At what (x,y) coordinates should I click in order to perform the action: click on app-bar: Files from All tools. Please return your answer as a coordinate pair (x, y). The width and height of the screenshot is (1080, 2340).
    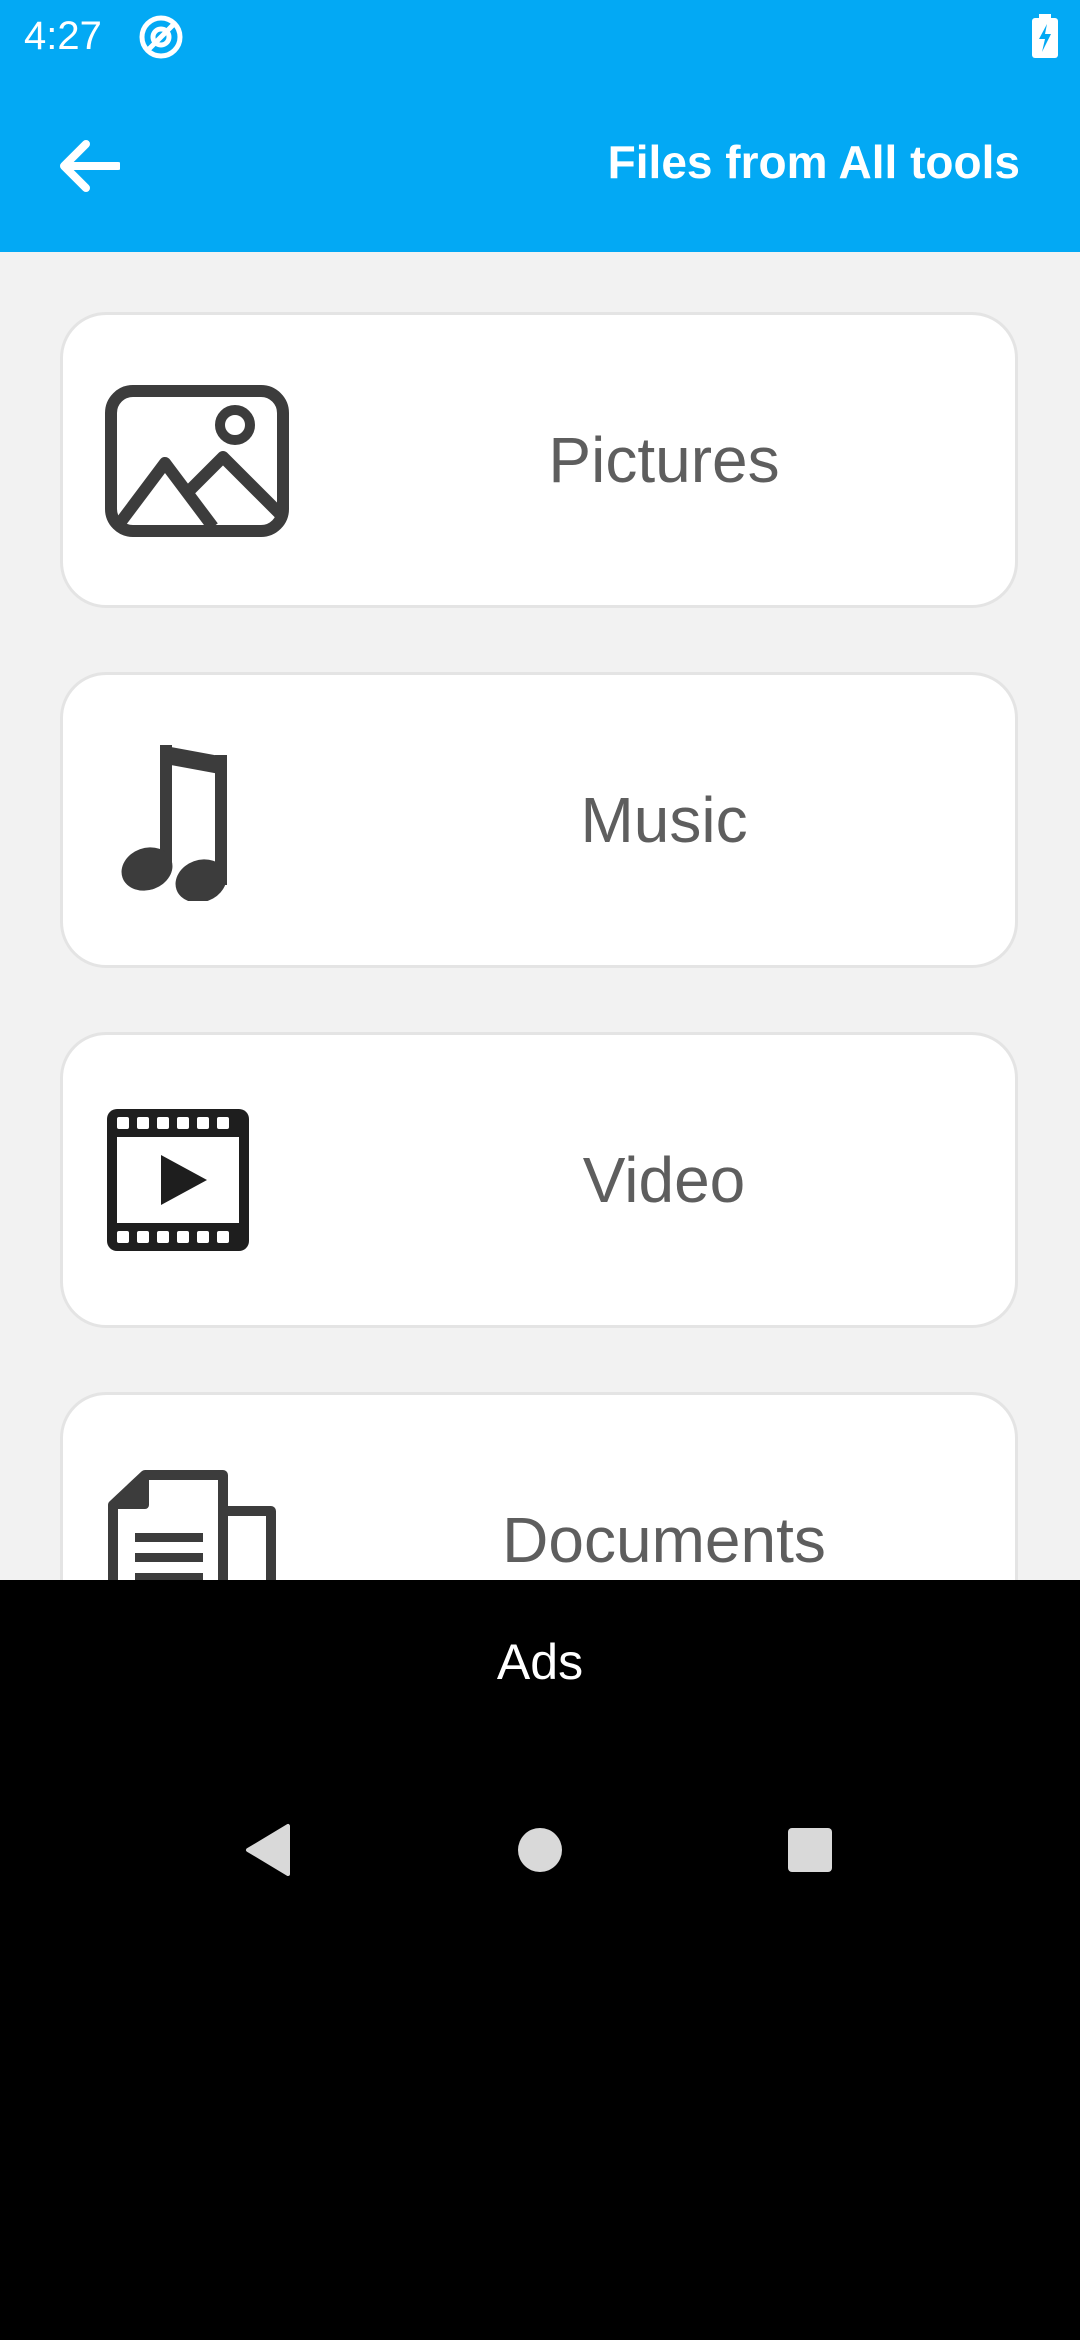
    Looking at the image, I should click on (540, 162).